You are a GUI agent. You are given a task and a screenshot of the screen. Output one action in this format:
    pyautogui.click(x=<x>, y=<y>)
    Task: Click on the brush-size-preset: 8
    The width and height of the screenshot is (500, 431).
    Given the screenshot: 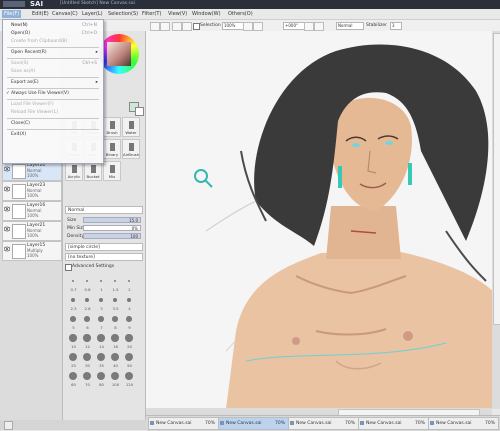 What is the action you would take?
    pyautogui.click(x=115, y=323)
    